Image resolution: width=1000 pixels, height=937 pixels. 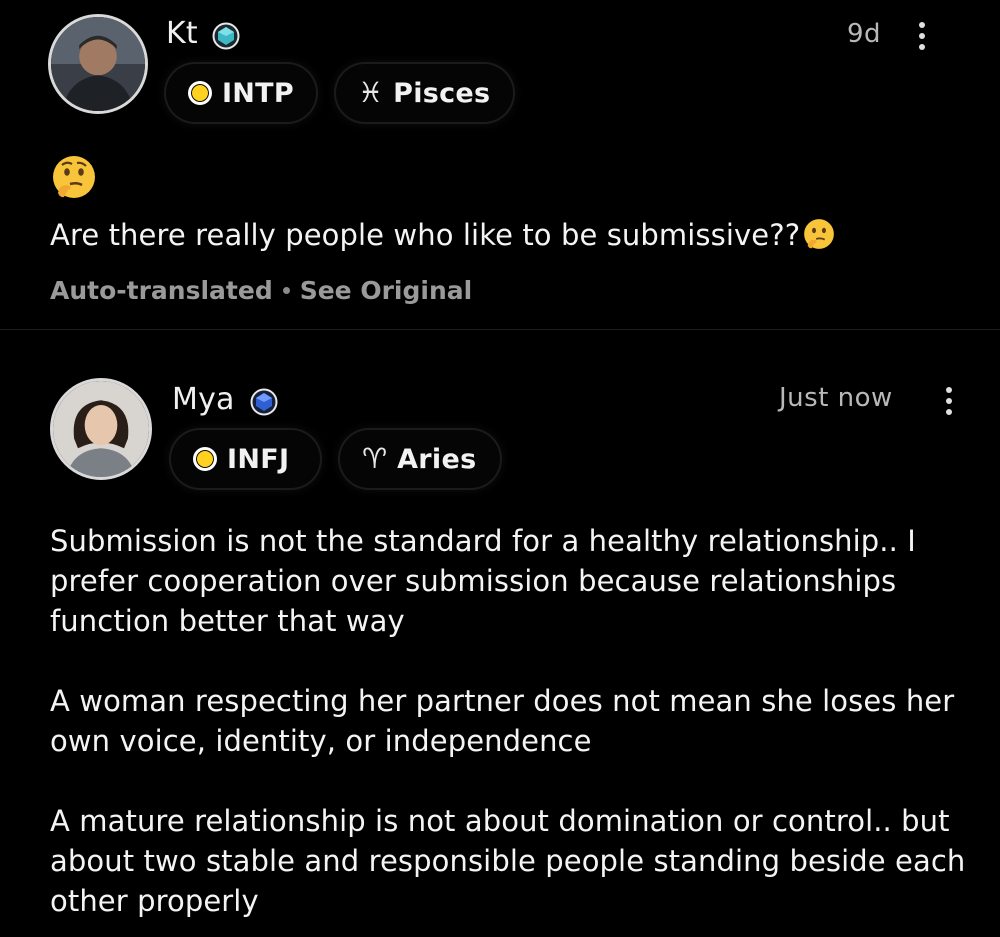 I want to click on zodiac-label: Aries, so click(x=437, y=459).